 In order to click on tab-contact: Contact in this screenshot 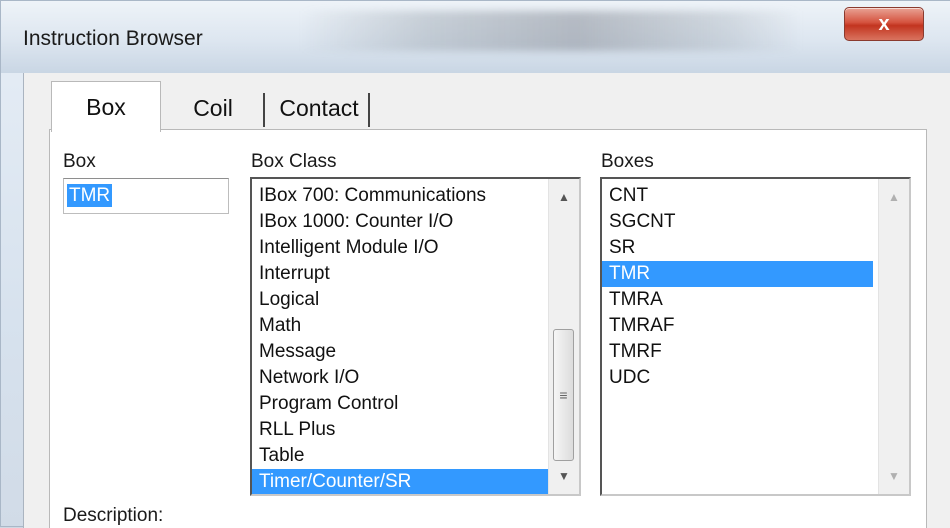, I will do `click(319, 108)`.